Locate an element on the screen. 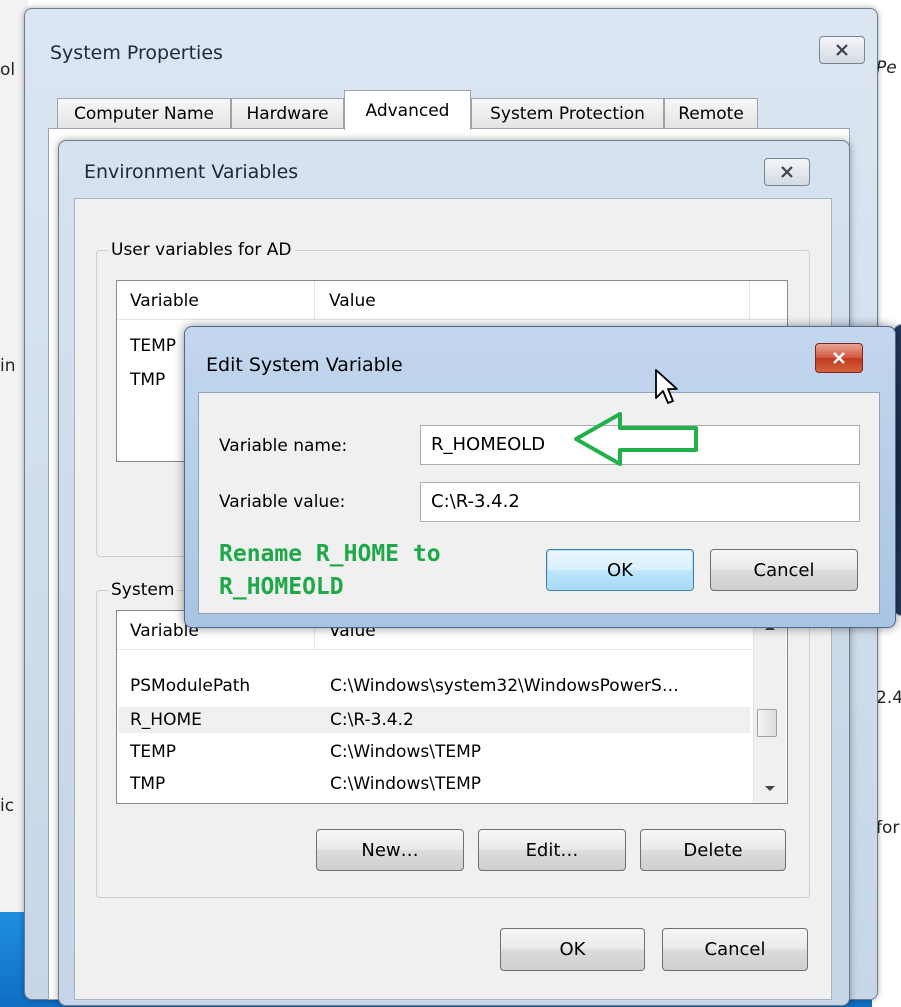 The height and width of the screenshot is (1007, 901). vertical-scrollbar is located at coordinates (769, 707).